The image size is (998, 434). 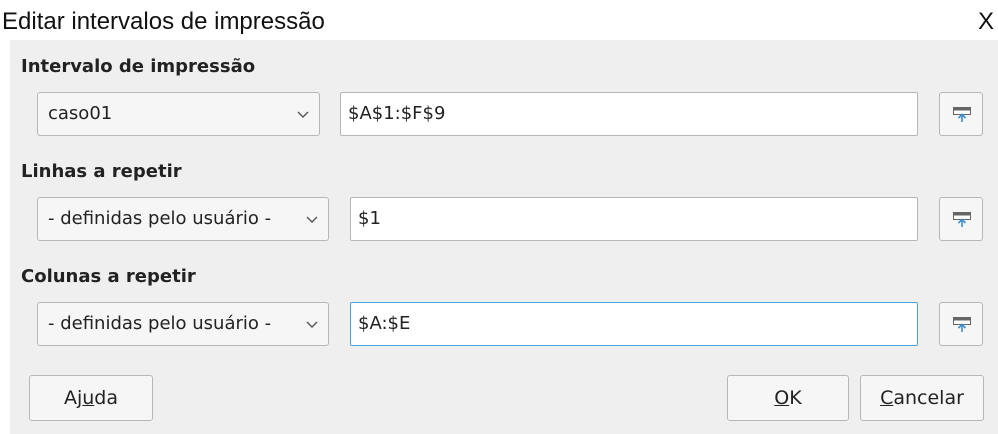 What do you see at coordinates (369, 218) in the screenshot?
I see `rows-repeat-field-value: $1` at bounding box center [369, 218].